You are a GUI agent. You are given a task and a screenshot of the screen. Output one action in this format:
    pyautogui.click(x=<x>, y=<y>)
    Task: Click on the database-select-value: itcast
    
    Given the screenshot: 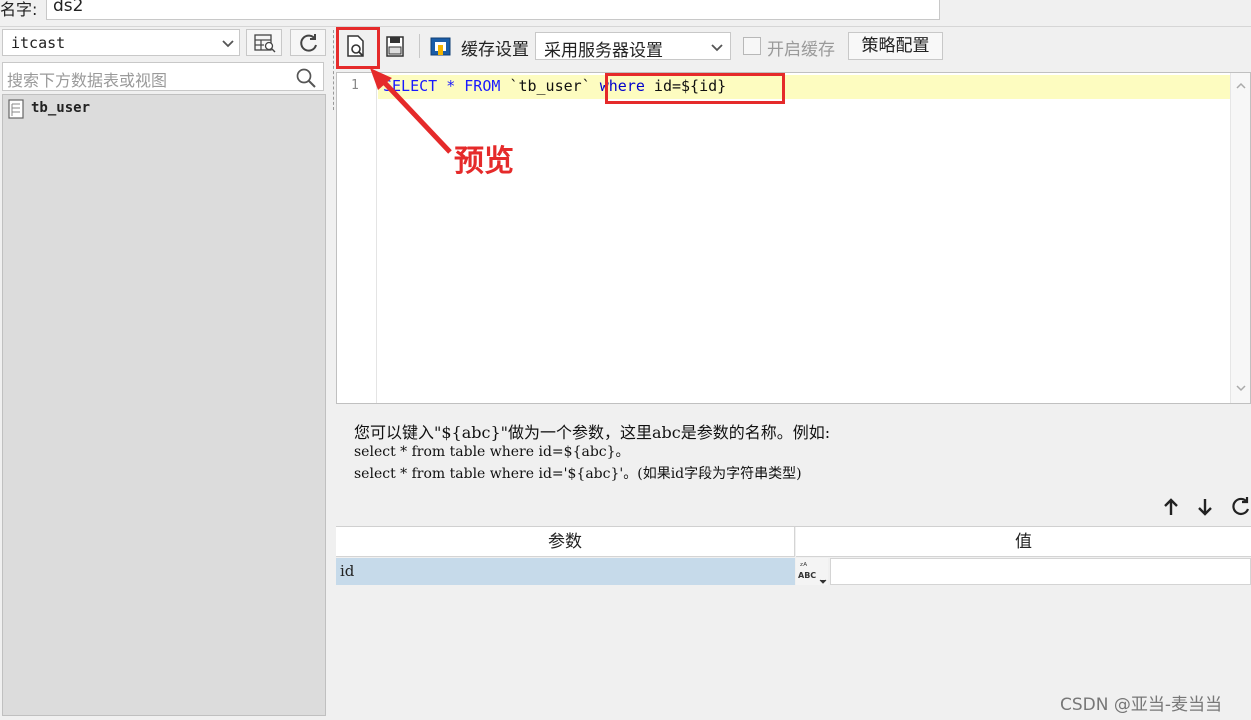 What is the action you would take?
    pyautogui.click(x=38, y=43)
    